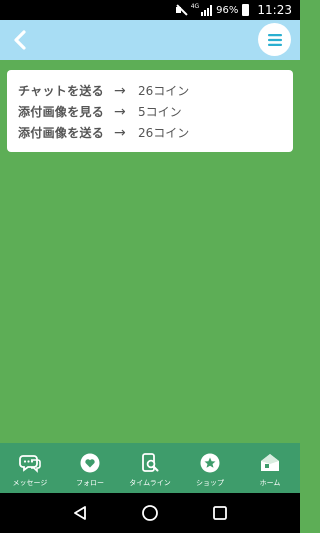  Describe the element at coordinates (210, 483) in the screenshot. I see `nav-label: ショップ` at that location.